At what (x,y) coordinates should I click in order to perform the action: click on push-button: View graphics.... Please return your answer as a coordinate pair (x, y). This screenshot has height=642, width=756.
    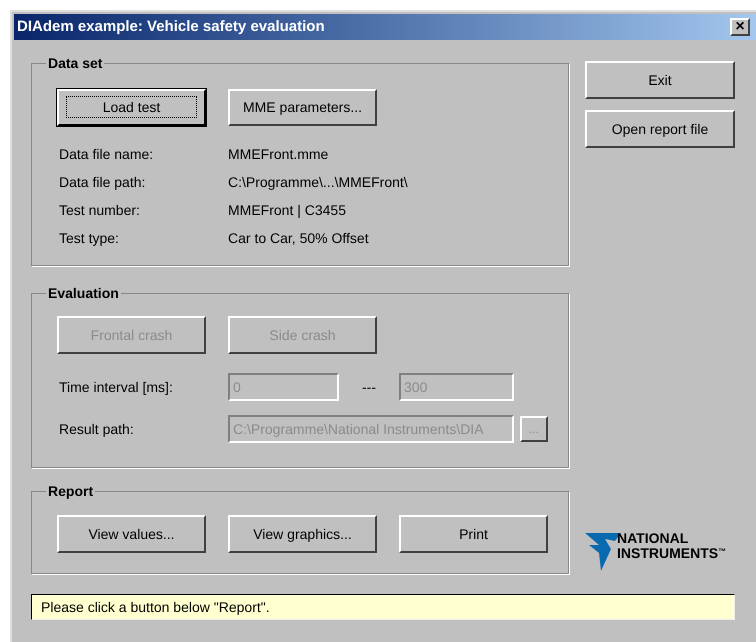
    Looking at the image, I should click on (302, 534).